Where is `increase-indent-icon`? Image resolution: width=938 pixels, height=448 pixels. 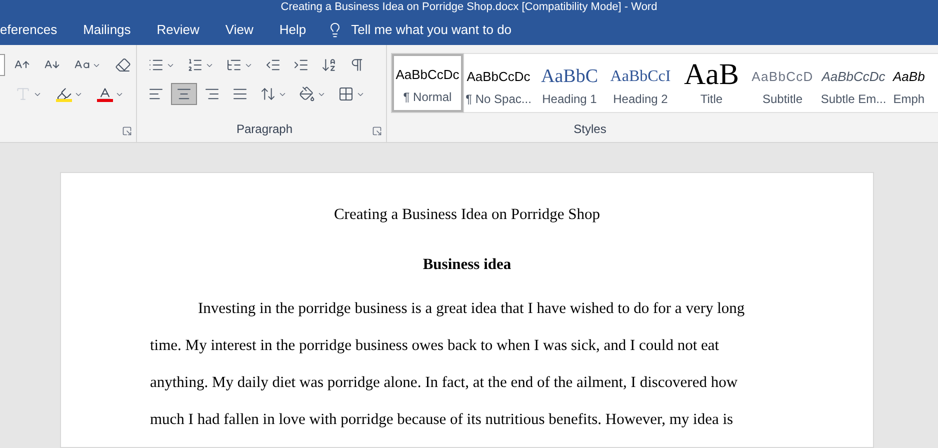
increase-indent-icon is located at coordinates (301, 65).